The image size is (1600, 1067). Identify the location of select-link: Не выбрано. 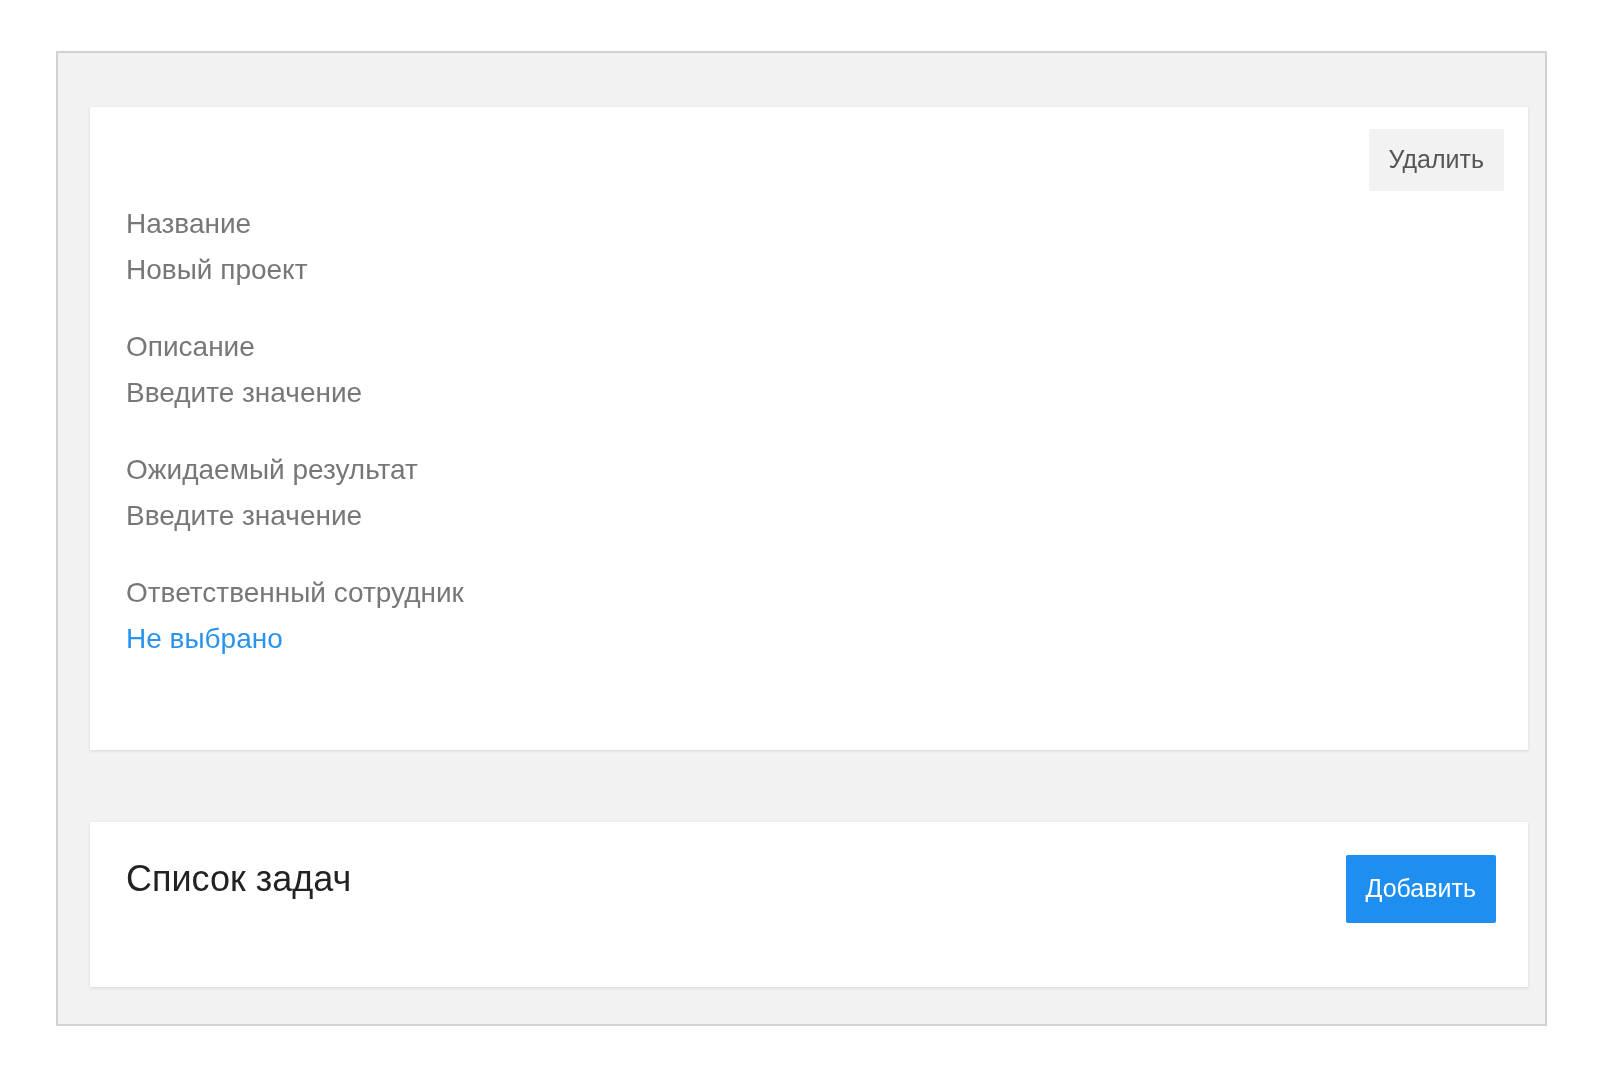
(204, 638).